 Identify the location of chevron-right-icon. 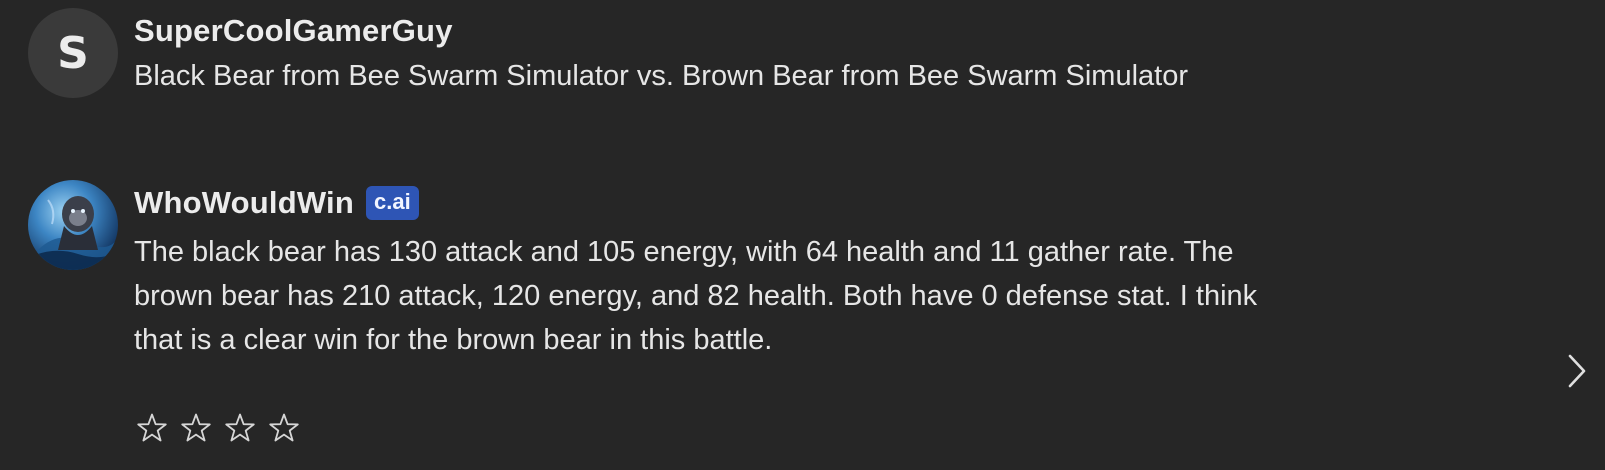
(1577, 371).